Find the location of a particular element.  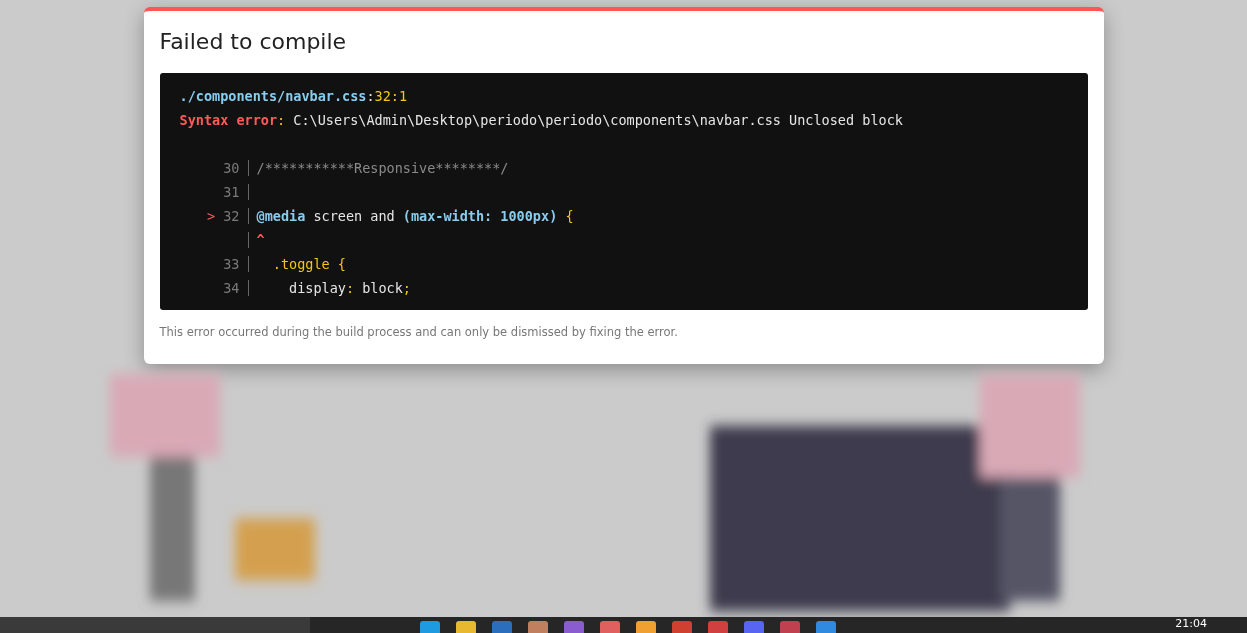

error-message: ./components/navbar.css:32:1 is located at coordinates (293, 97).